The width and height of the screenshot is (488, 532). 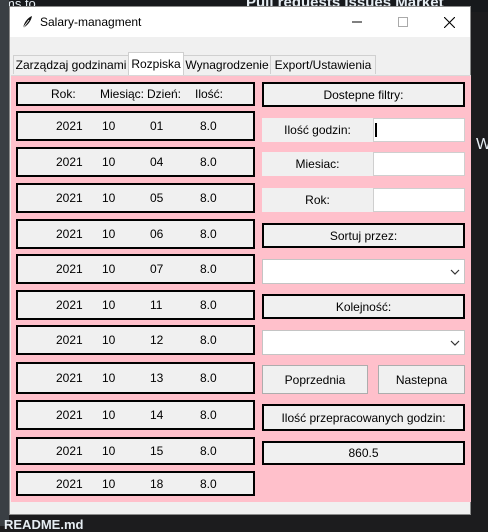 What do you see at coordinates (135, 305) in the screenshot?
I see `table-row: 2021 10 11 8.0` at bounding box center [135, 305].